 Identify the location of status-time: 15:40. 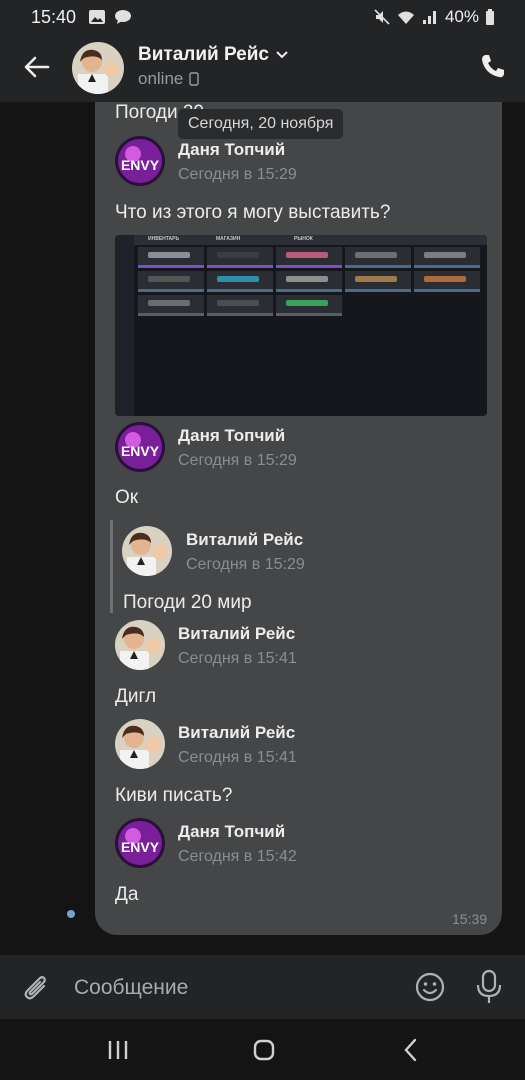
(54, 17).